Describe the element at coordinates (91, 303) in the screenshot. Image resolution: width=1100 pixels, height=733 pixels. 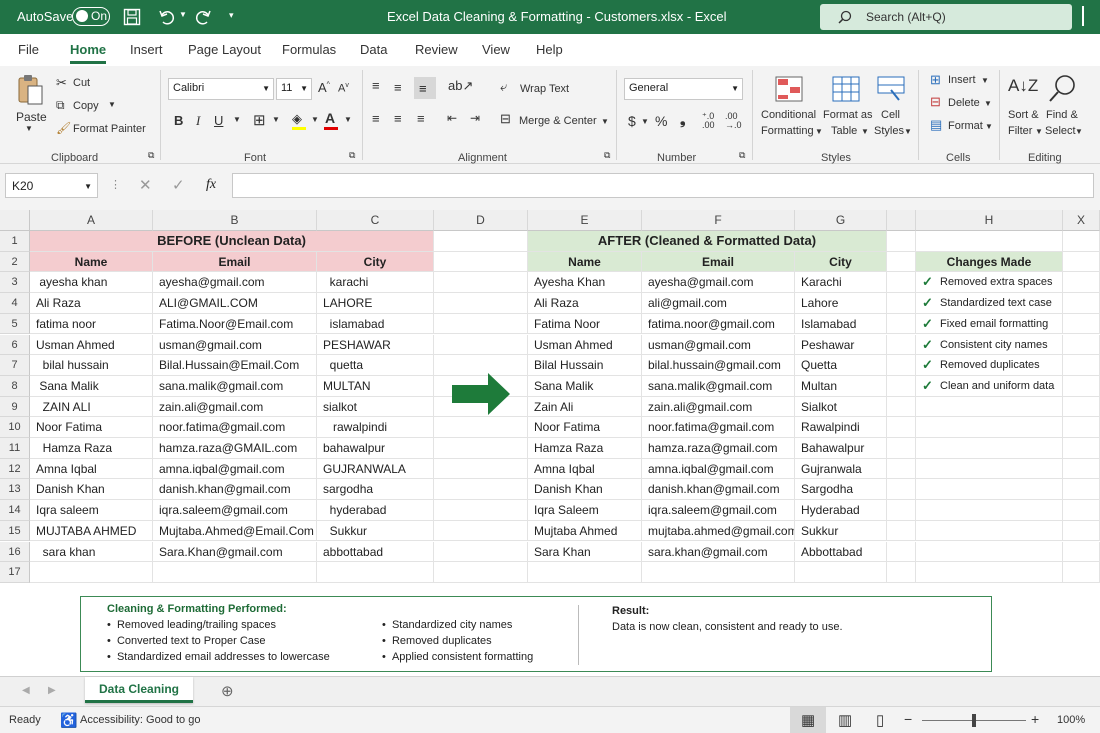
I see `before-data-cell: Ali Raza` at that location.